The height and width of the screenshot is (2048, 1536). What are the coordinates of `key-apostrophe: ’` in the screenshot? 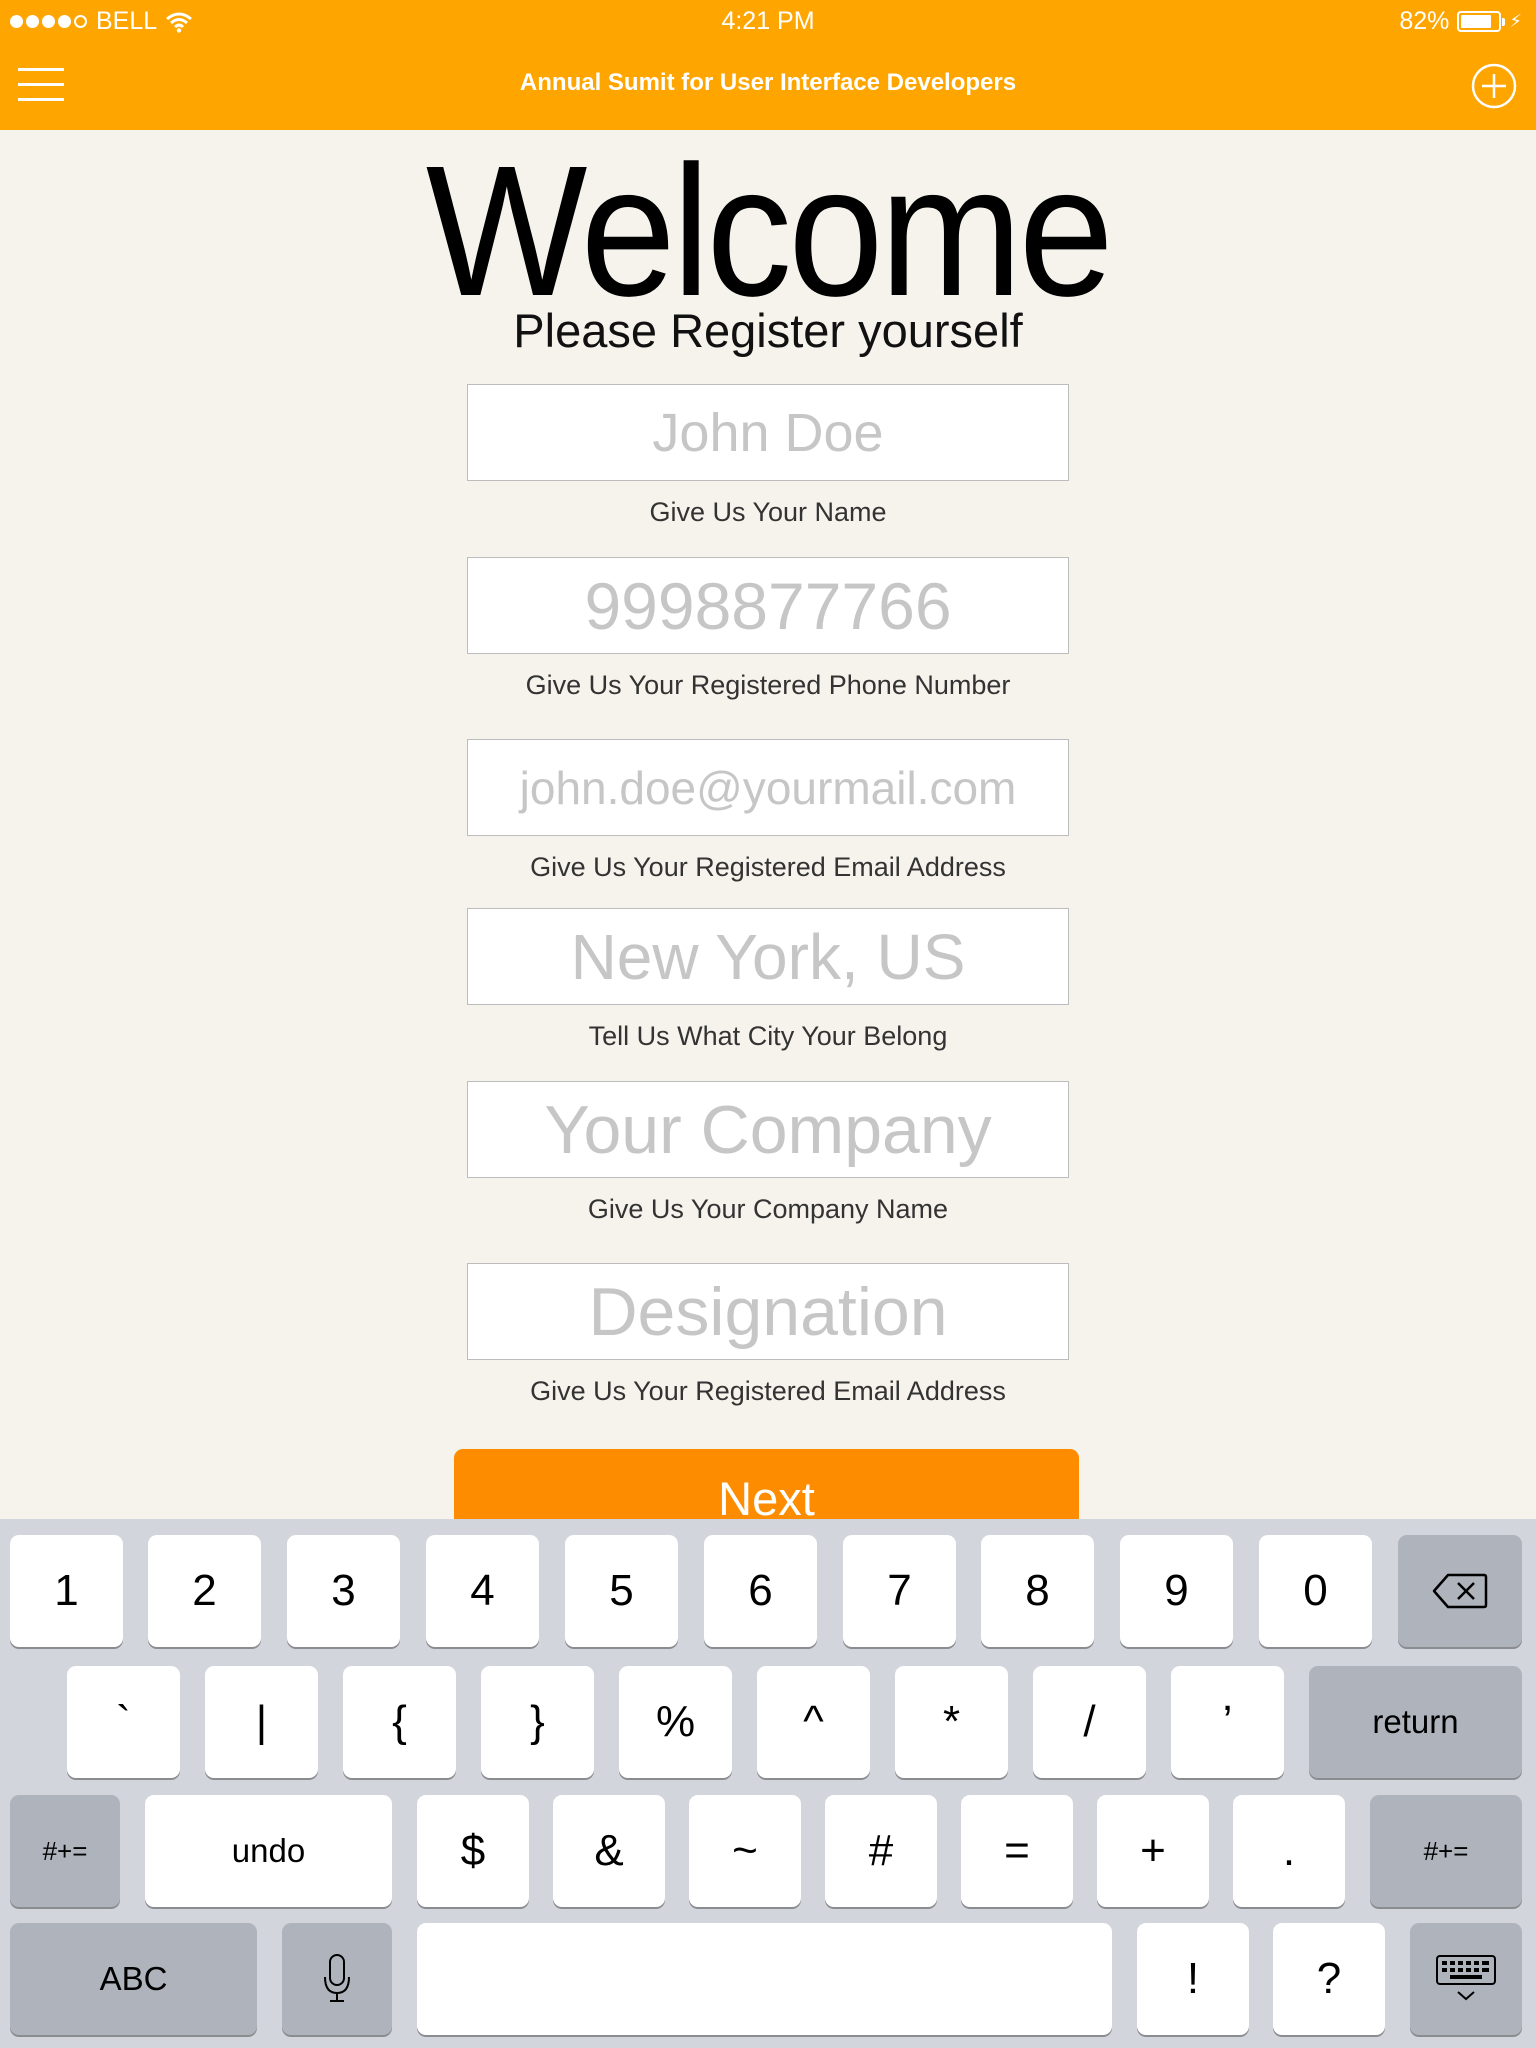 It's located at (1227, 1722).